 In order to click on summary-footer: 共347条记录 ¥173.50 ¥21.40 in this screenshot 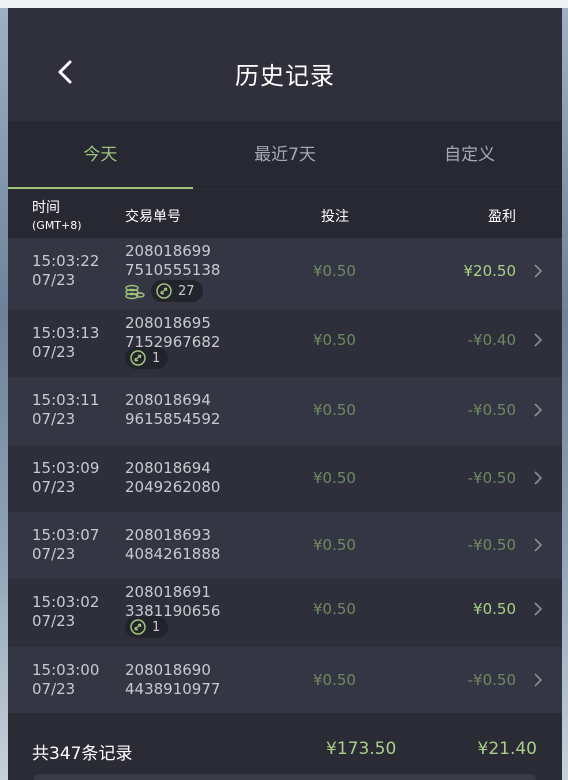, I will do `click(285, 746)`.